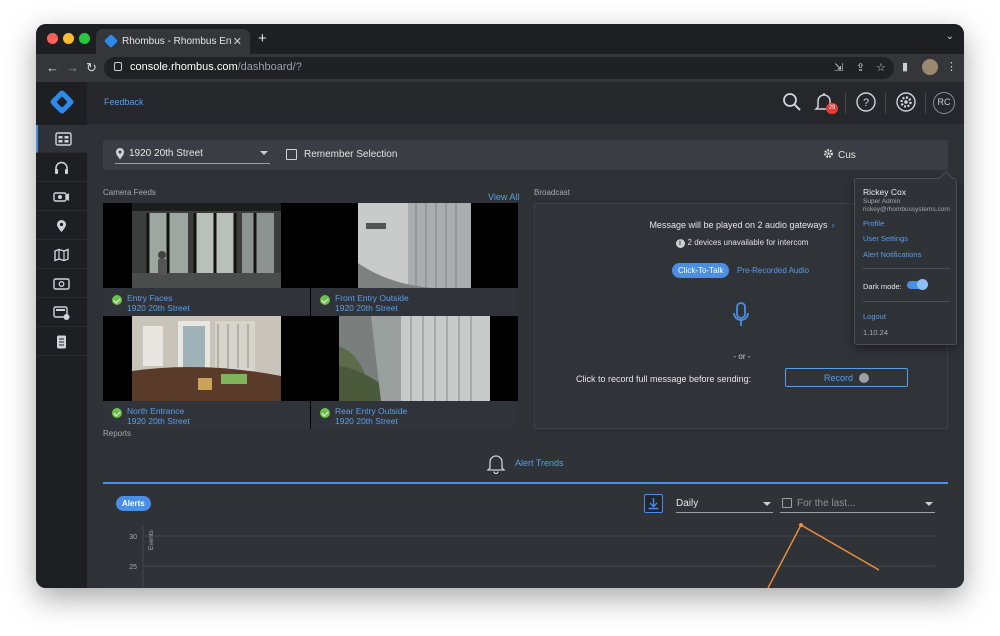 The height and width of the screenshot is (636, 1000). I want to click on download-button, so click(653, 503).